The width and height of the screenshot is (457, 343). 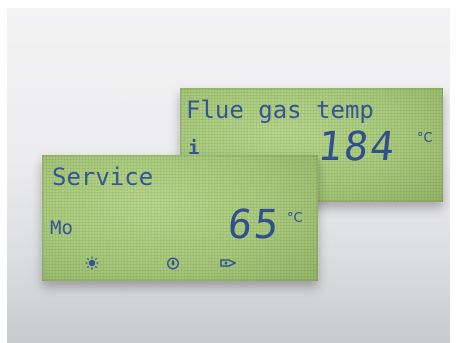 What do you see at coordinates (173, 263) in the screenshot?
I see `flame-icon` at bounding box center [173, 263].